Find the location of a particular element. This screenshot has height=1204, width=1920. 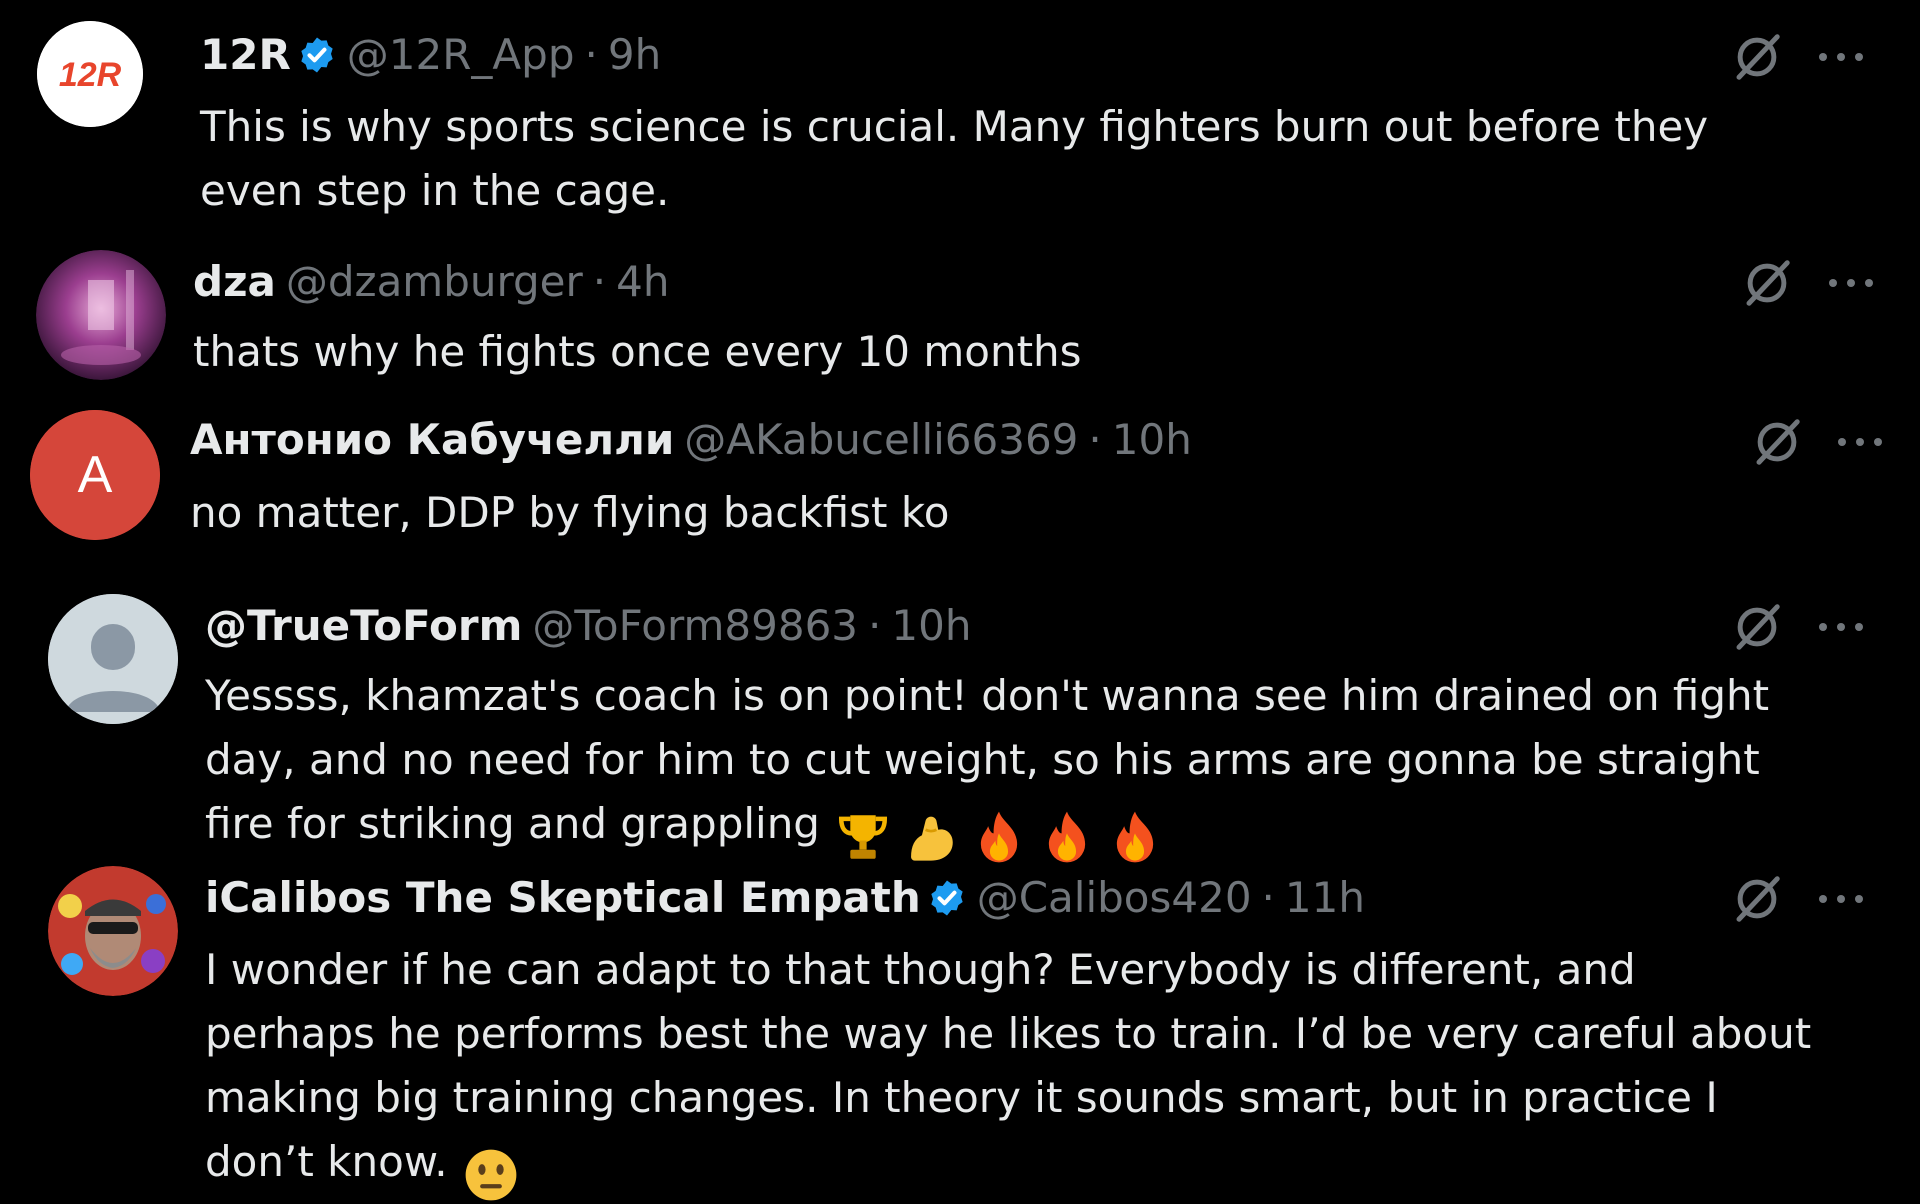

letter-avatar-icon: A is located at coordinates (95, 475).